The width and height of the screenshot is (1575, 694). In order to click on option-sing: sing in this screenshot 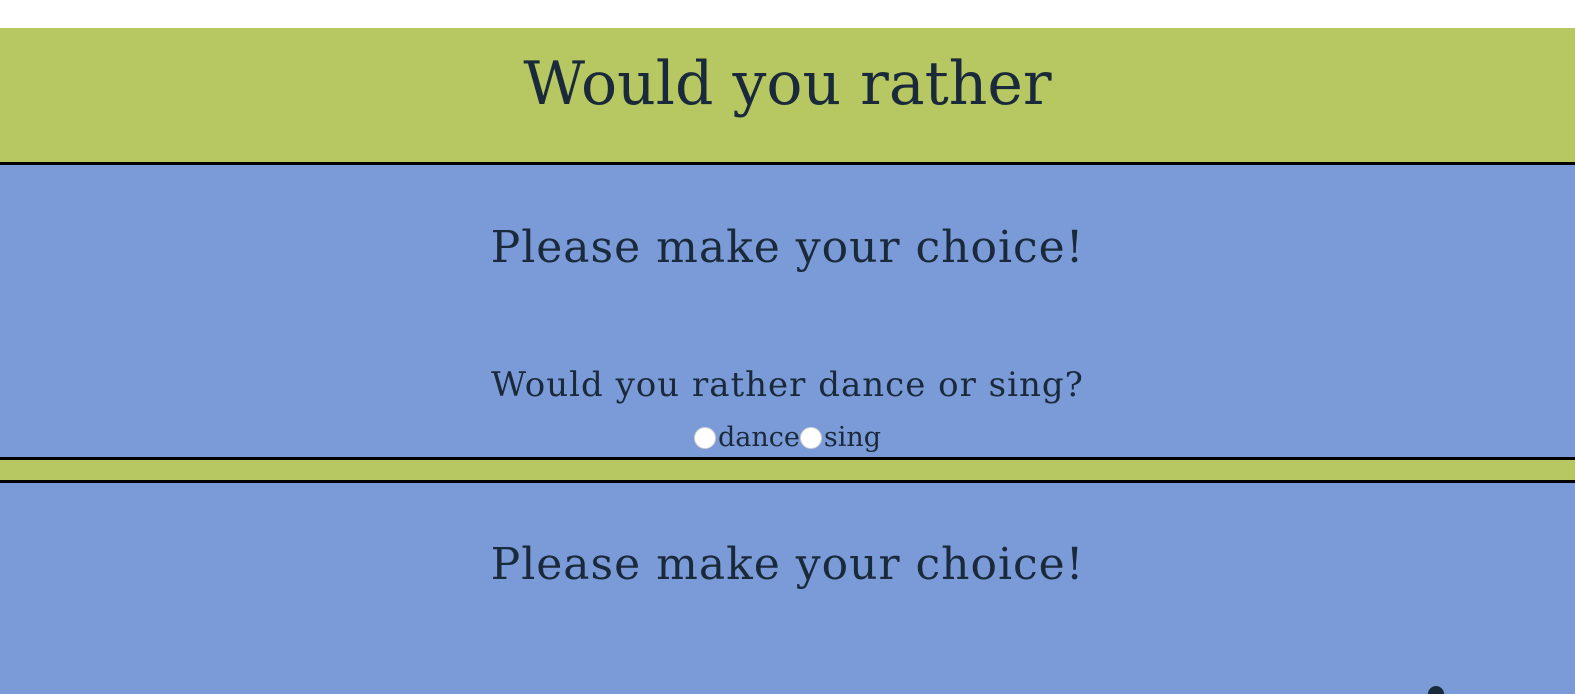, I will do `click(840, 438)`.